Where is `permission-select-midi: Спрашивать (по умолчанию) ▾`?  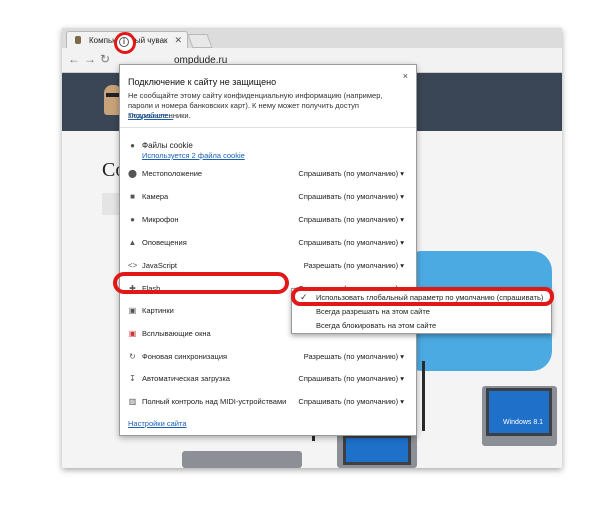 permission-select-midi: Спрашивать (по умолчанию) ▾ is located at coordinates (351, 401).